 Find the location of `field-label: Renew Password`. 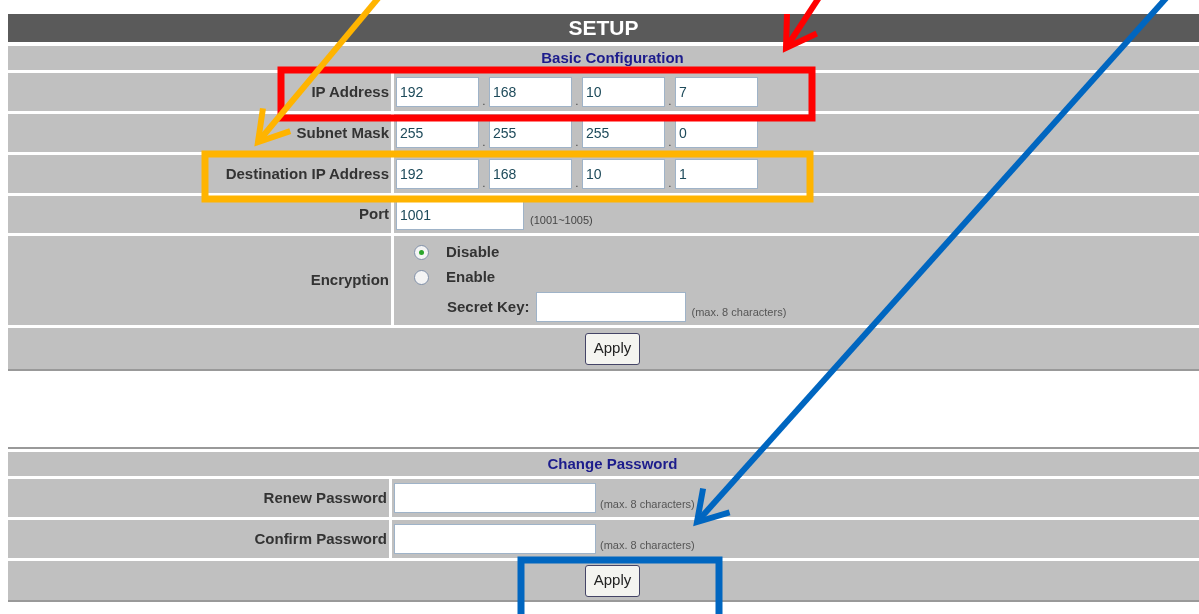

field-label: Renew Password is located at coordinates (325, 497).